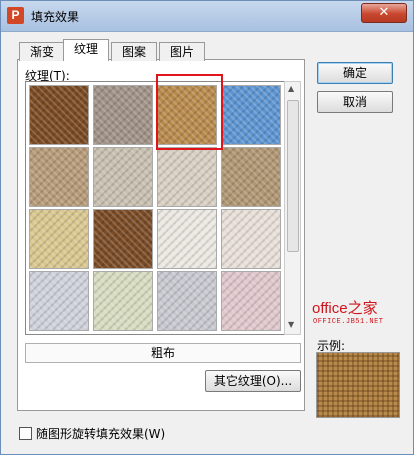  Describe the element at coordinates (251, 301) in the screenshot. I see `texture-pink-check` at that location.